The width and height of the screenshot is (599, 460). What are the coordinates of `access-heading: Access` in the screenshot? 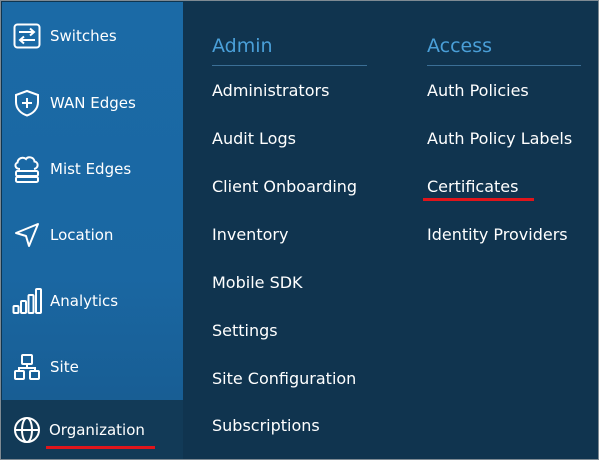 It's located at (460, 46).